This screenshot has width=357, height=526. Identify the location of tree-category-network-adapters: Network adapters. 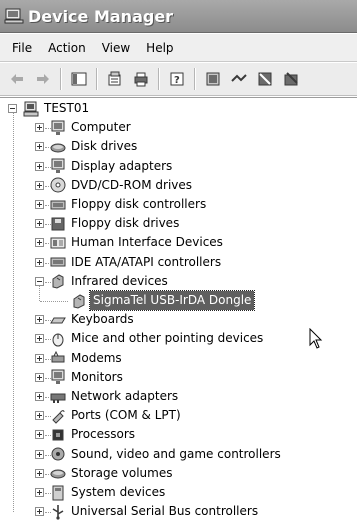
(106, 396).